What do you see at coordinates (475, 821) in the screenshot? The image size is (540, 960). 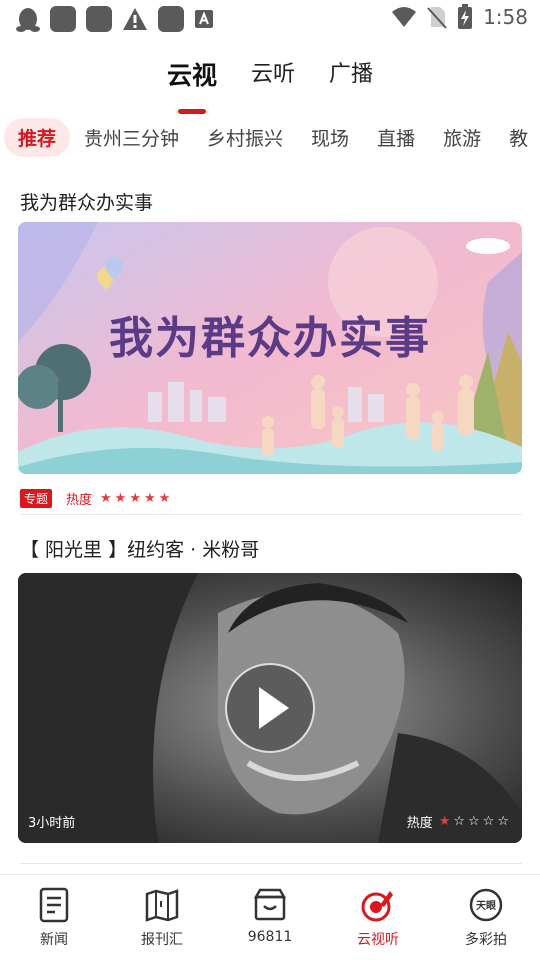 I see `heat-star-rating: ★☆☆☆☆` at bounding box center [475, 821].